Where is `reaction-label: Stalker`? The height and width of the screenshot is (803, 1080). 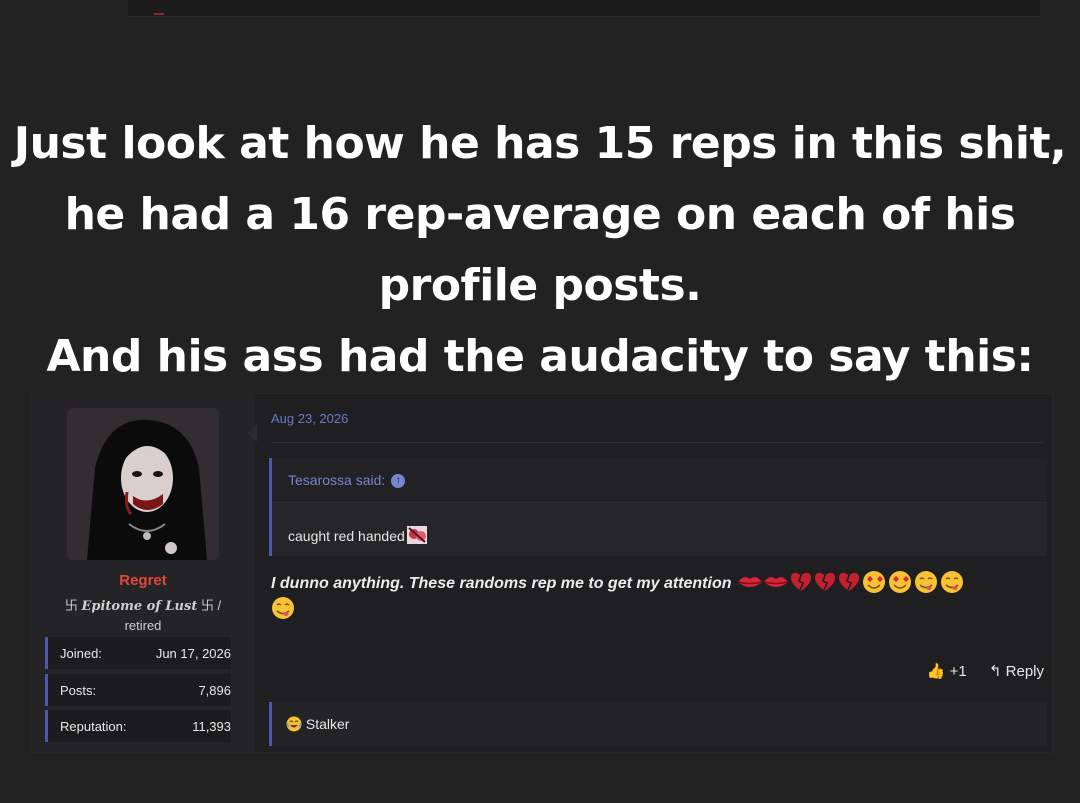
reaction-label: Stalker is located at coordinates (327, 724).